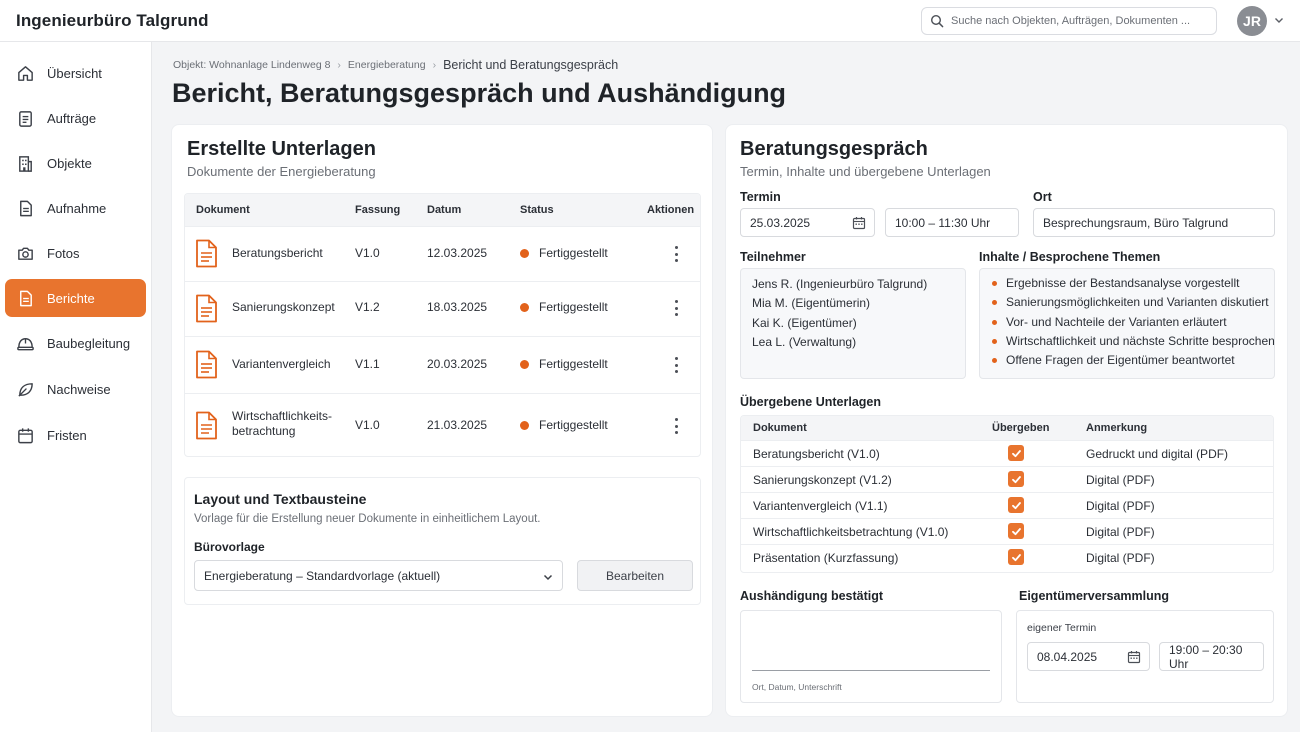 This screenshot has height=732, width=1300. What do you see at coordinates (457, 253) in the screenshot?
I see `document-date: 12.03.2025` at bounding box center [457, 253].